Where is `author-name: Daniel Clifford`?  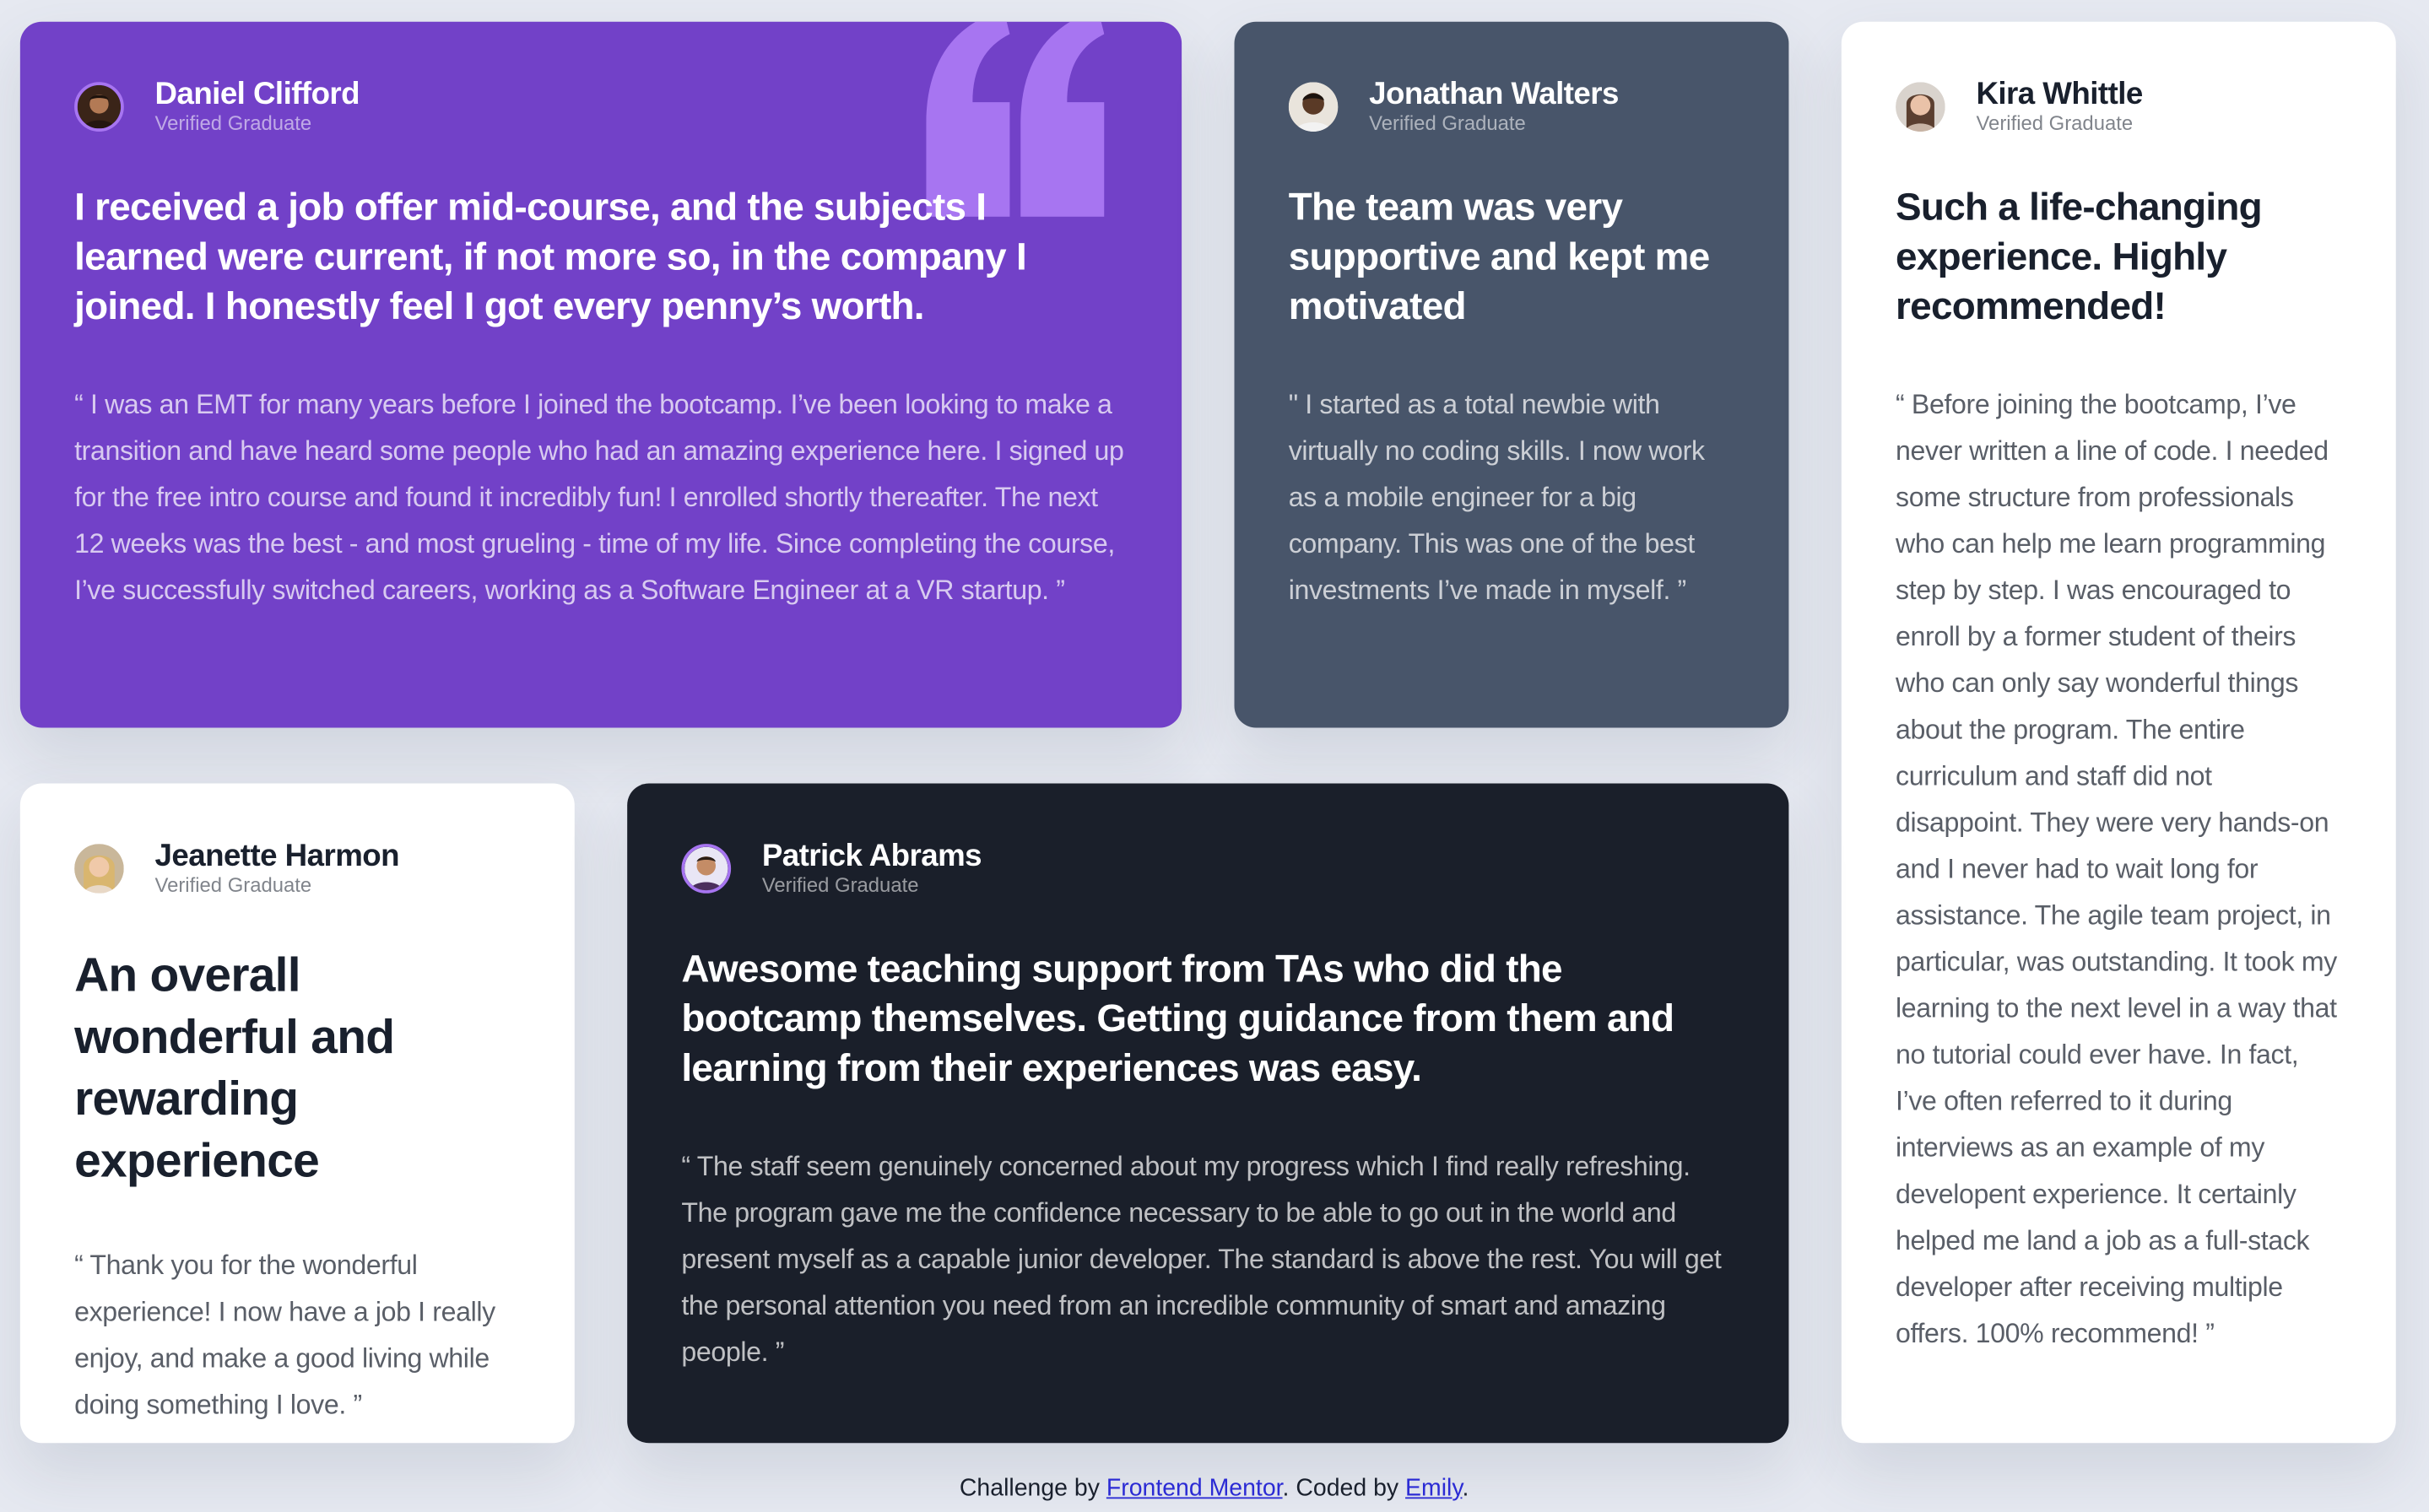
author-name: Daniel Clifford is located at coordinates (257, 94).